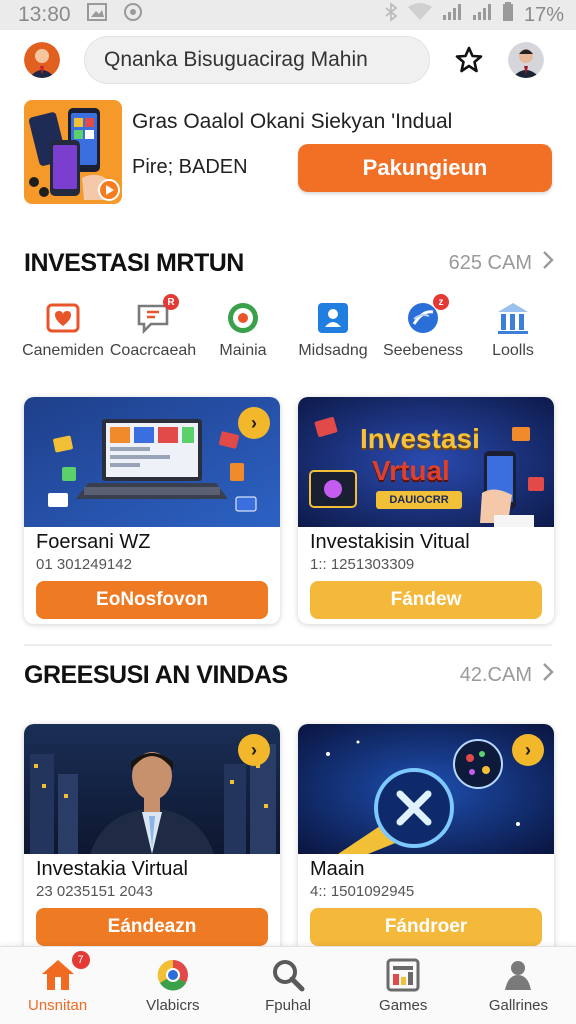 The width and height of the screenshot is (576, 1024). I want to click on notification-badge: 7, so click(80, 960).